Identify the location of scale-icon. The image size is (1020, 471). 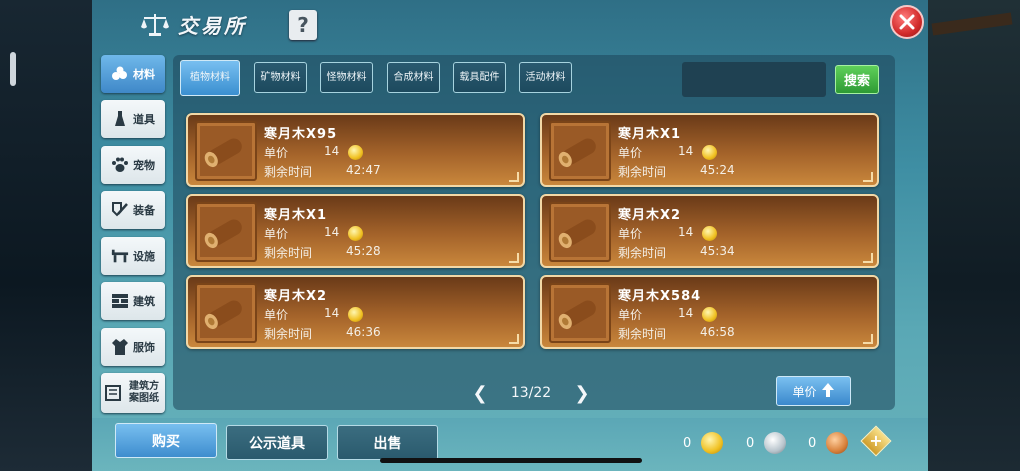
(155, 24).